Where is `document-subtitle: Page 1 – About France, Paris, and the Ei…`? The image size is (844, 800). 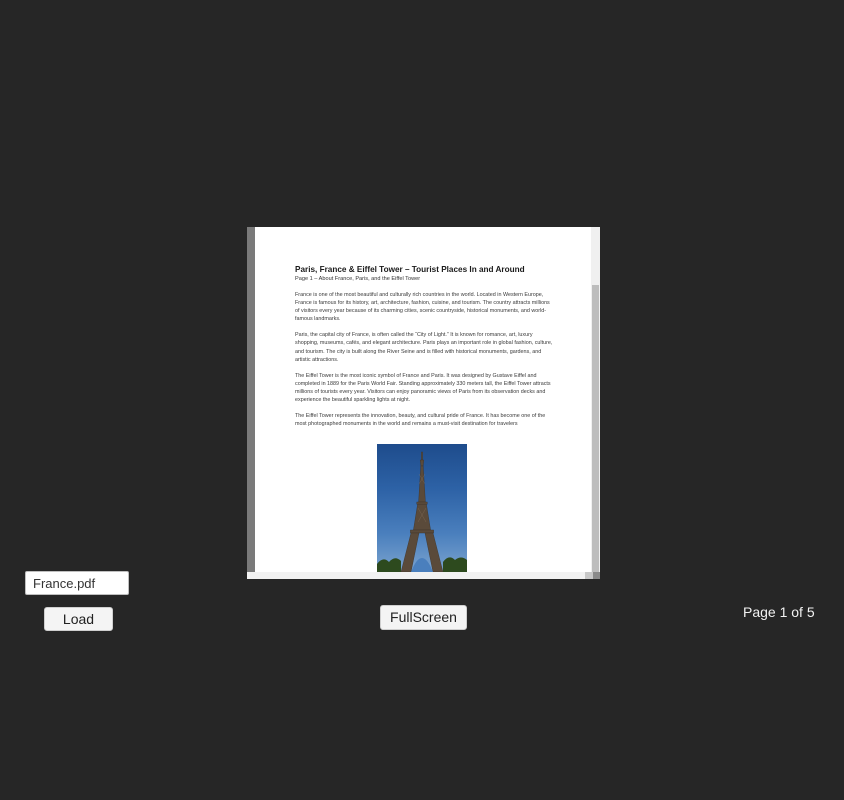
document-subtitle: Page 1 – About France, Paris, and the Ei… is located at coordinates (358, 279).